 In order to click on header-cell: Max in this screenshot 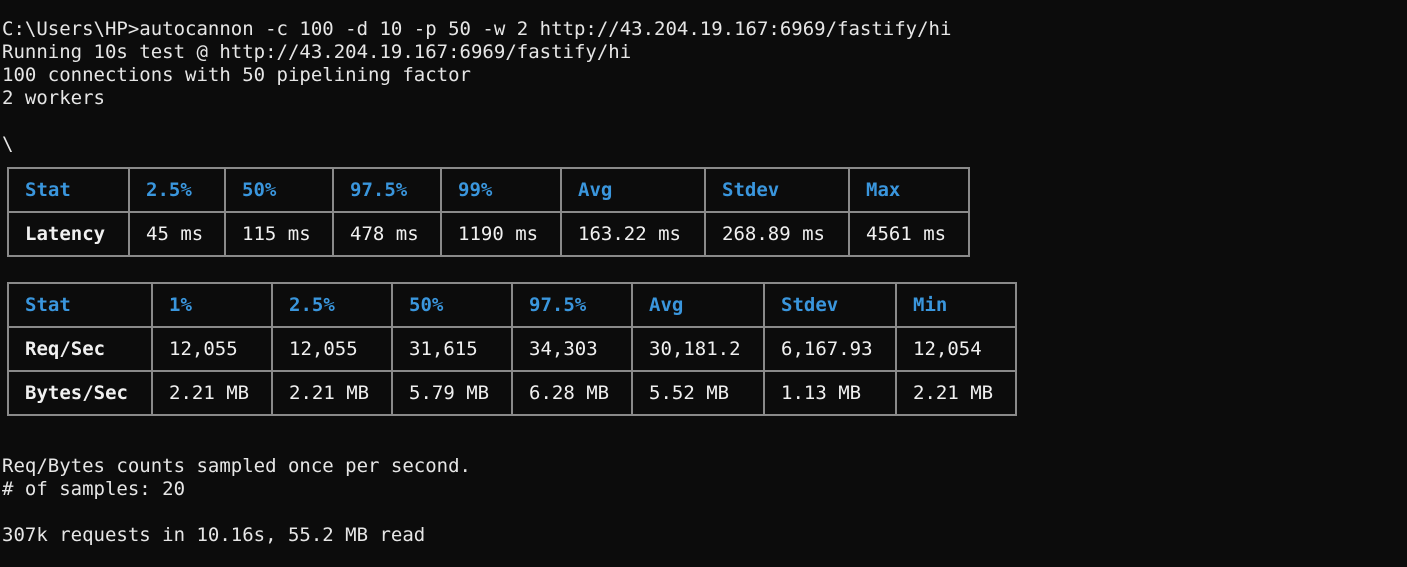, I will do `click(909, 190)`.